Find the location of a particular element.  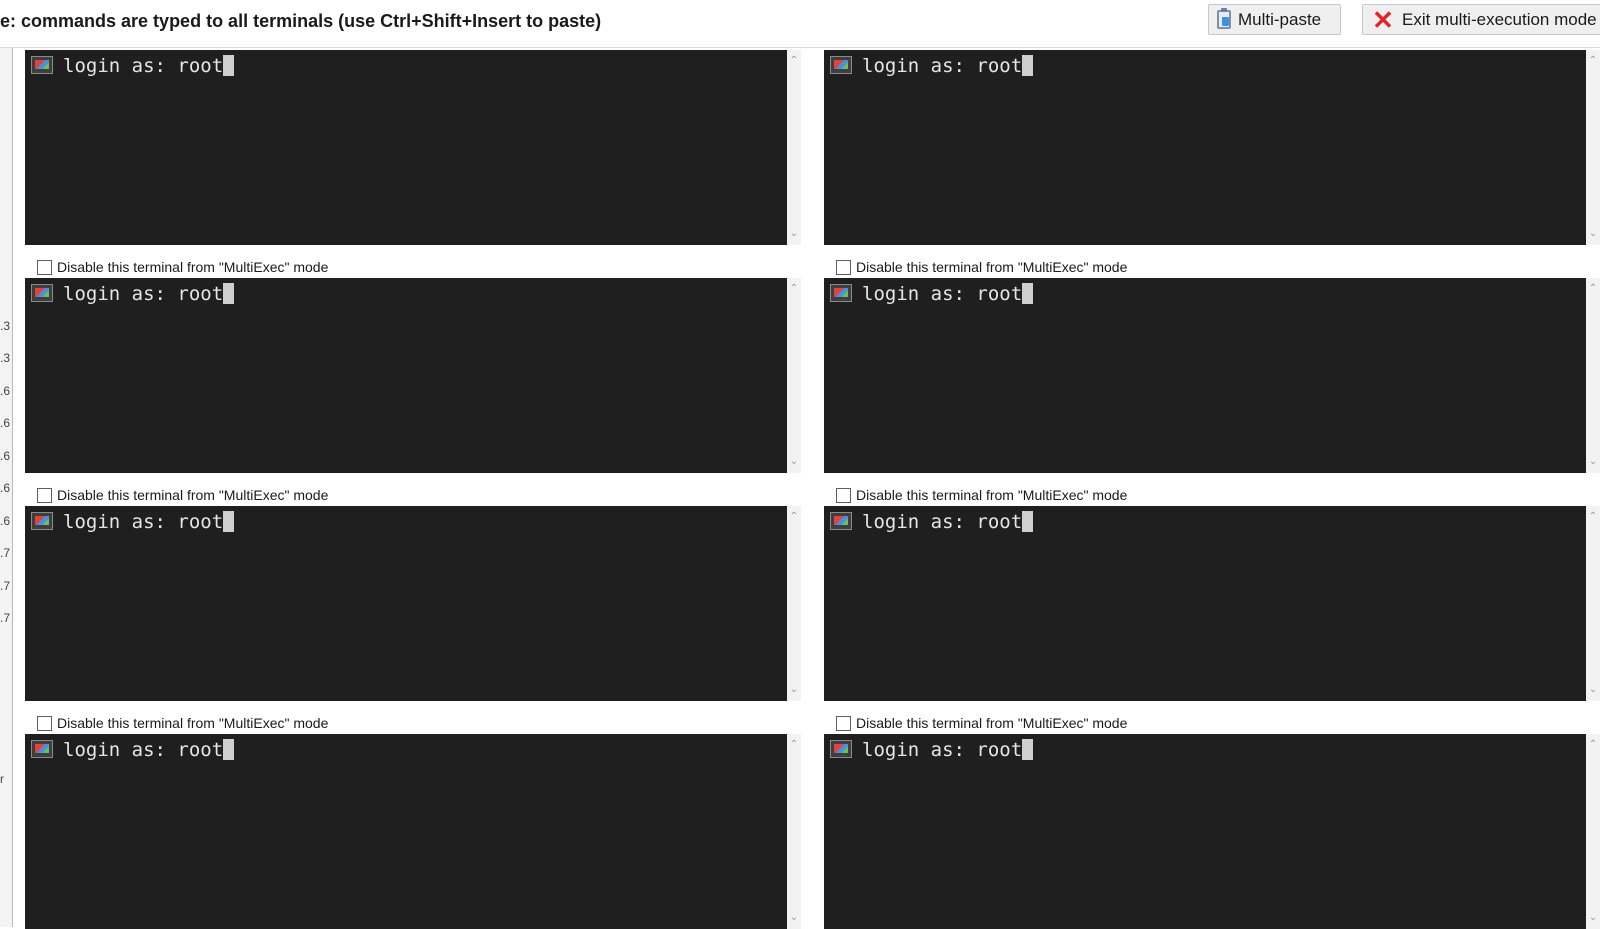

exit-multiexec-button: ✕ Exit multi-execution mode is located at coordinates (1481, 19).